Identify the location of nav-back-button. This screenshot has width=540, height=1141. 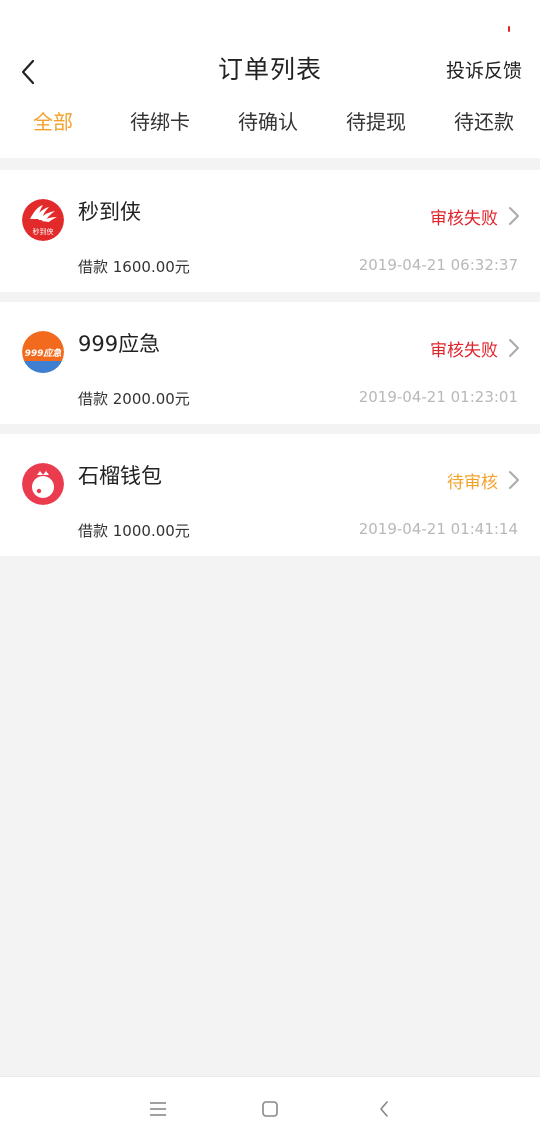
(384, 1109).